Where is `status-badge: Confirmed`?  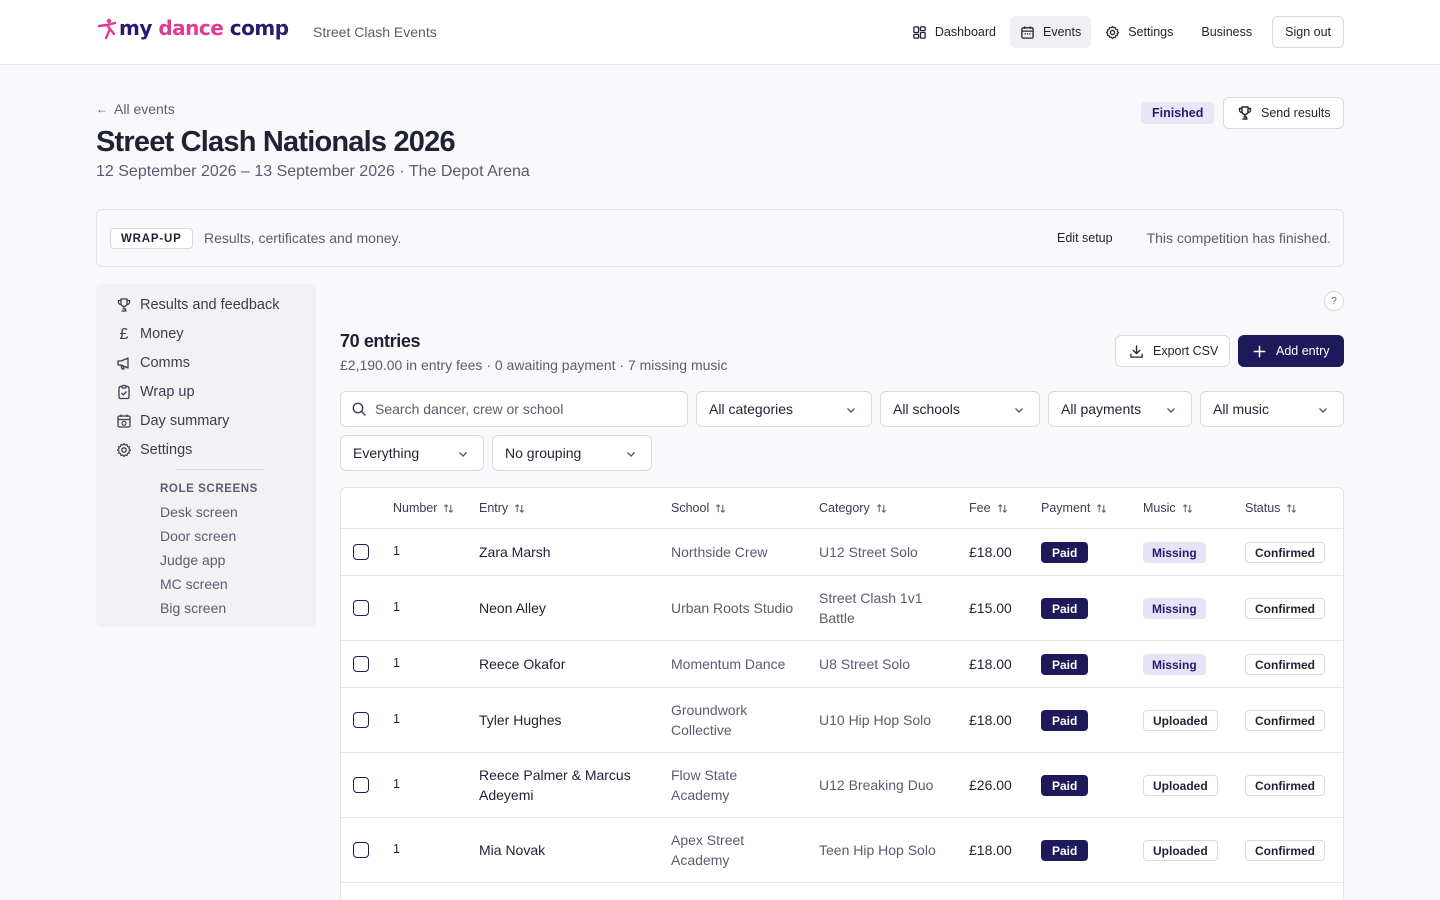
status-badge: Confirmed is located at coordinates (1285, 850).